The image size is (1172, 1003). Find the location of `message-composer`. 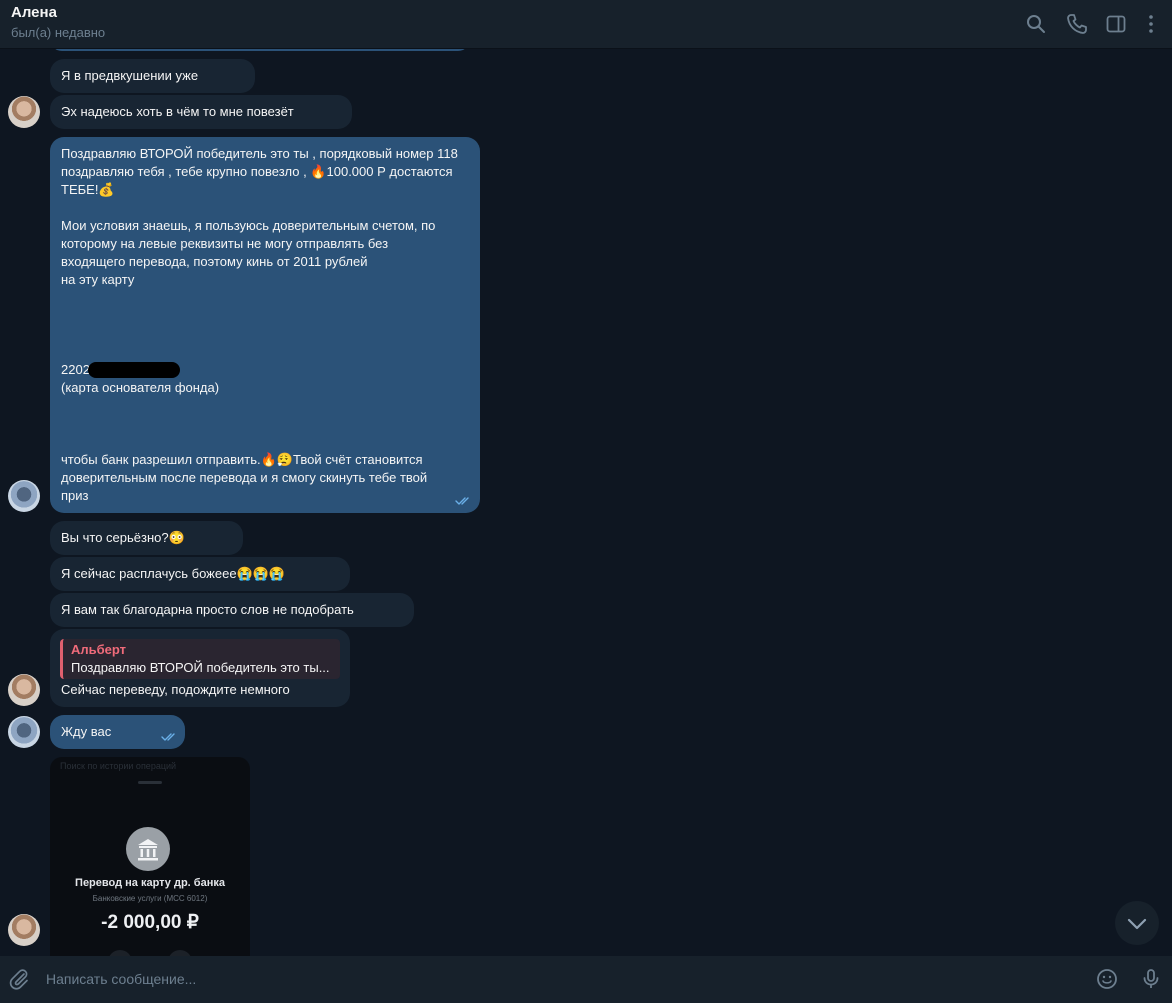

message-composer is located at coordinates (586, 979).